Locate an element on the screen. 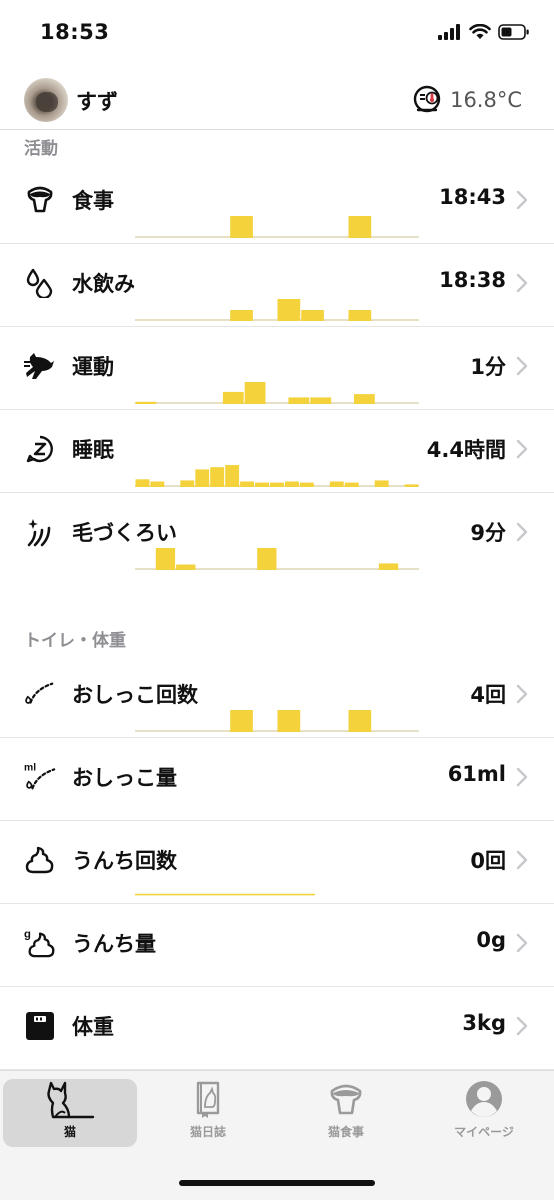  water-drops-icon is located at coordinates (40, 283).